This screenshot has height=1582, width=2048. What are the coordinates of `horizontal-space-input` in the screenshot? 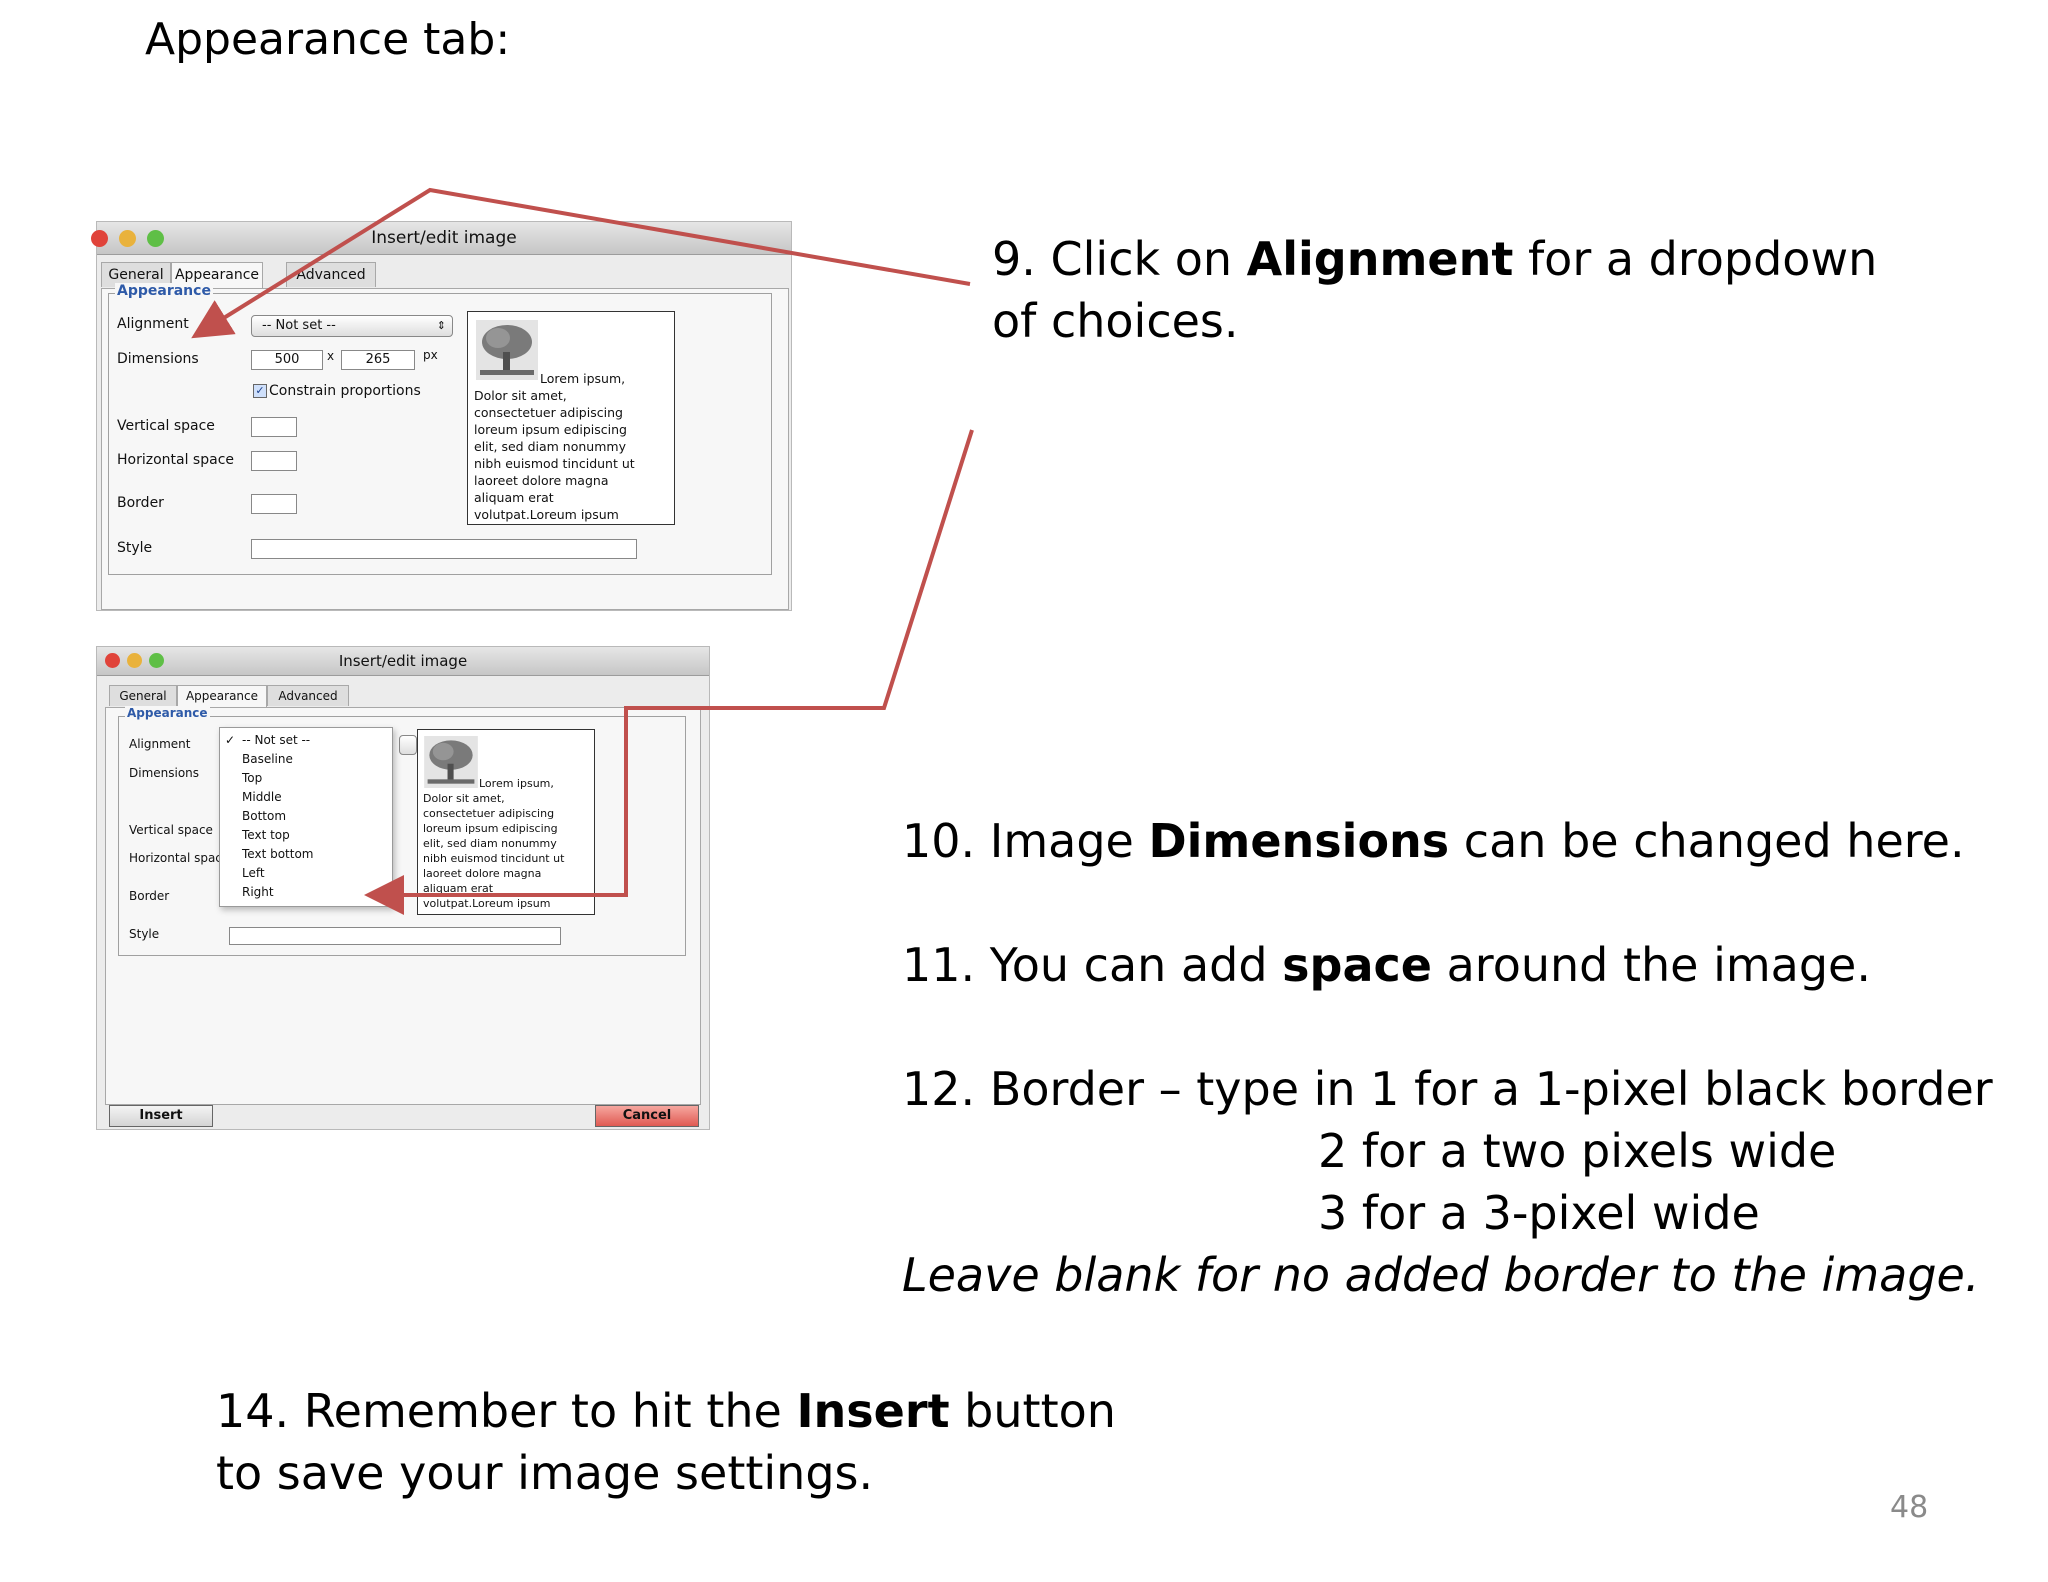 It's located at (274, 461).